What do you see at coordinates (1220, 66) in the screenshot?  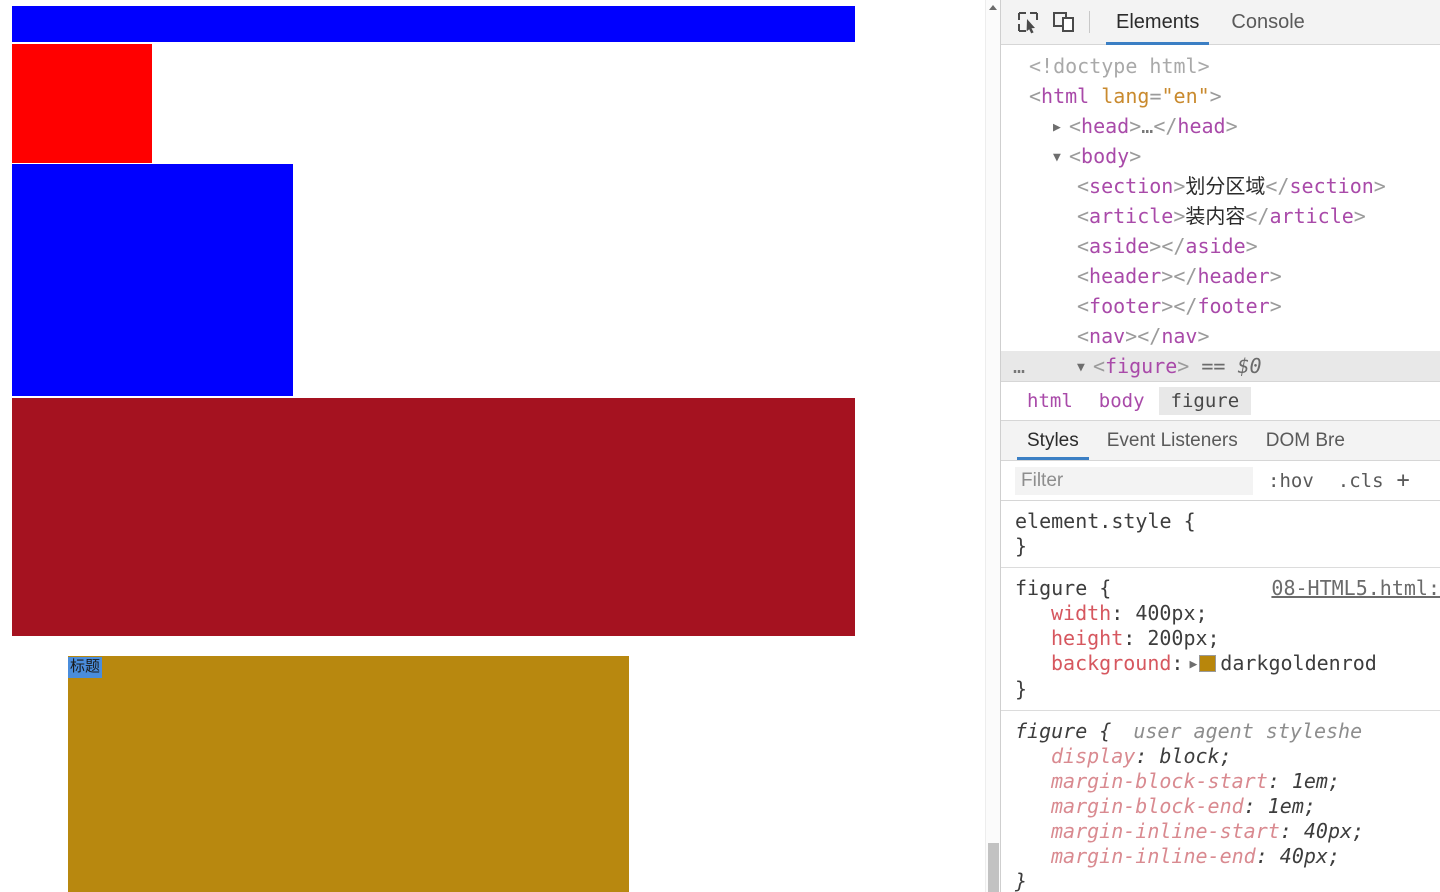 I see `dom-row-doctype: <!doctype html>` at bounding box center [1220, 66].